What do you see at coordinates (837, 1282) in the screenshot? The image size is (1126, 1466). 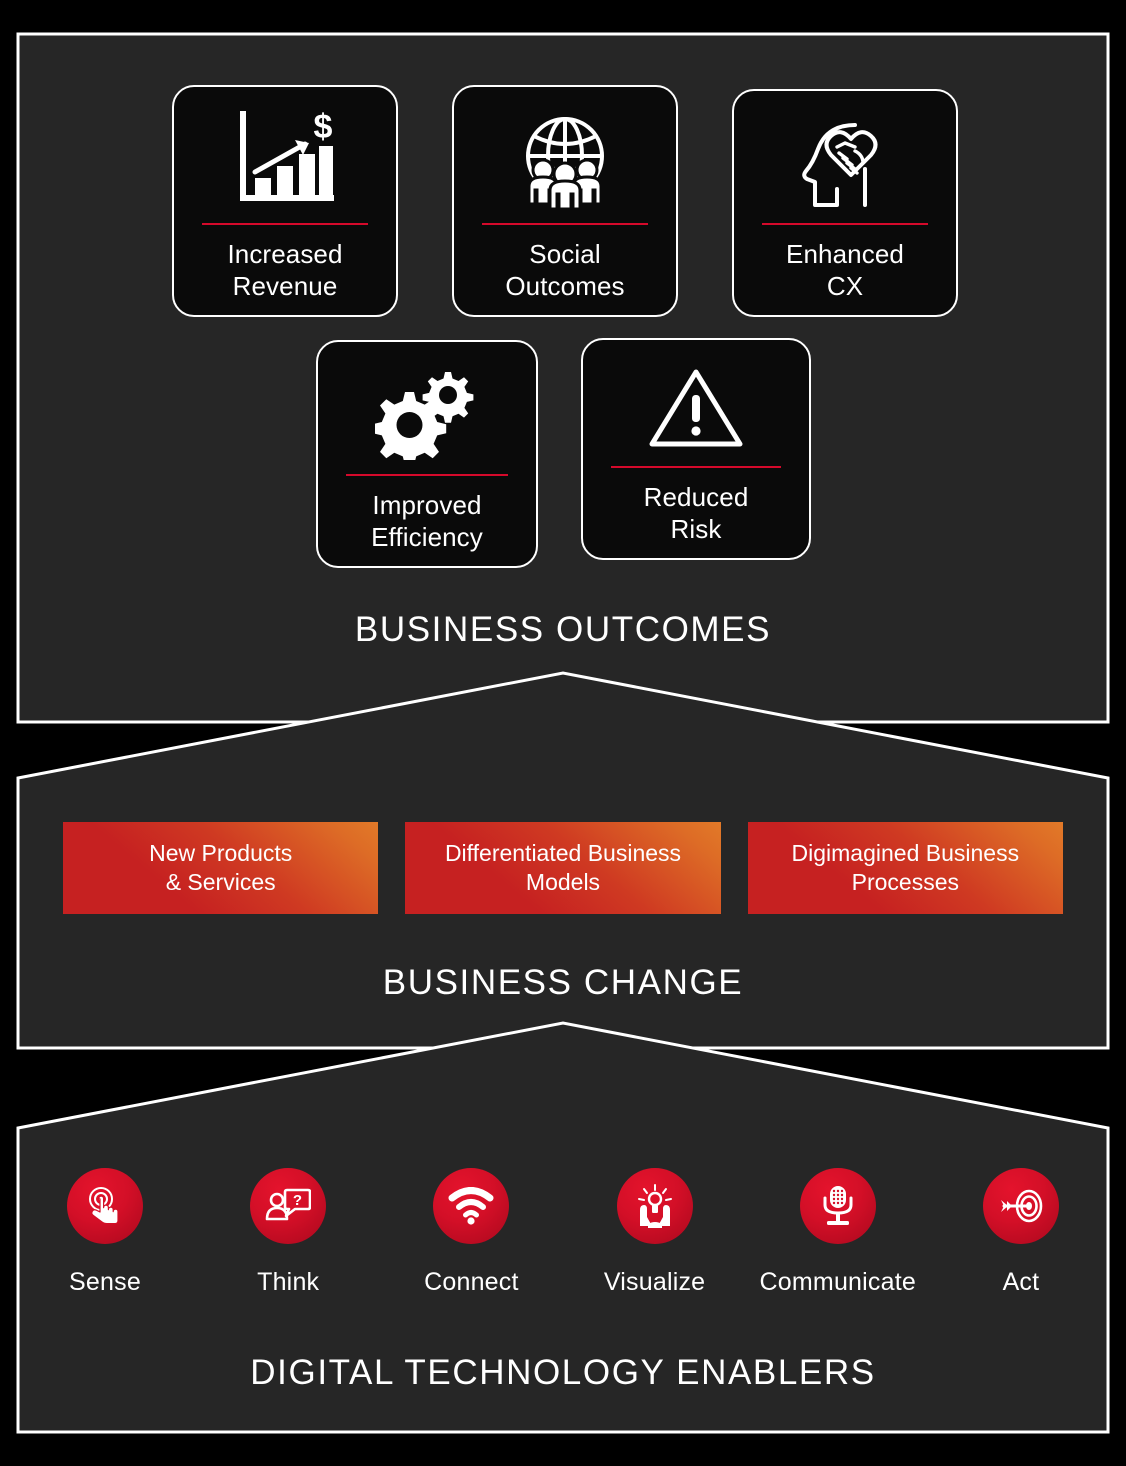 I see `enabler-label: Communicate` at bounding box center [837, 1282].